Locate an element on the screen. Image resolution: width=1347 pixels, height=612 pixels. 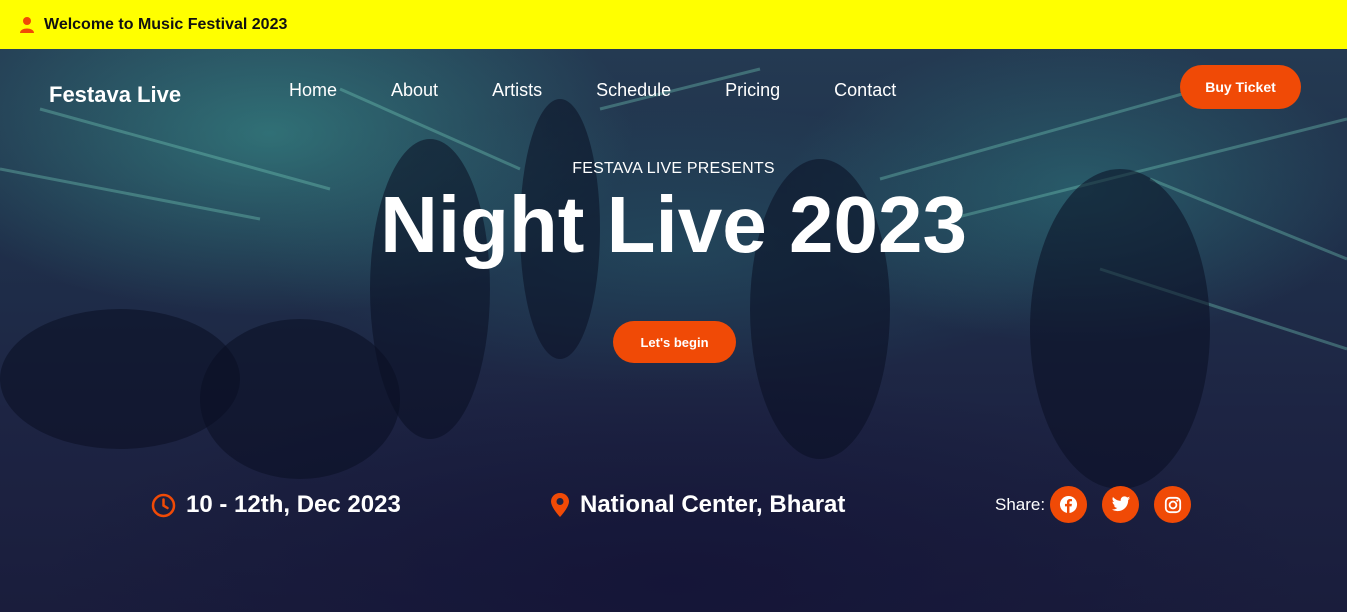
nav-contact: Contact is located at coordinates (865, 90).